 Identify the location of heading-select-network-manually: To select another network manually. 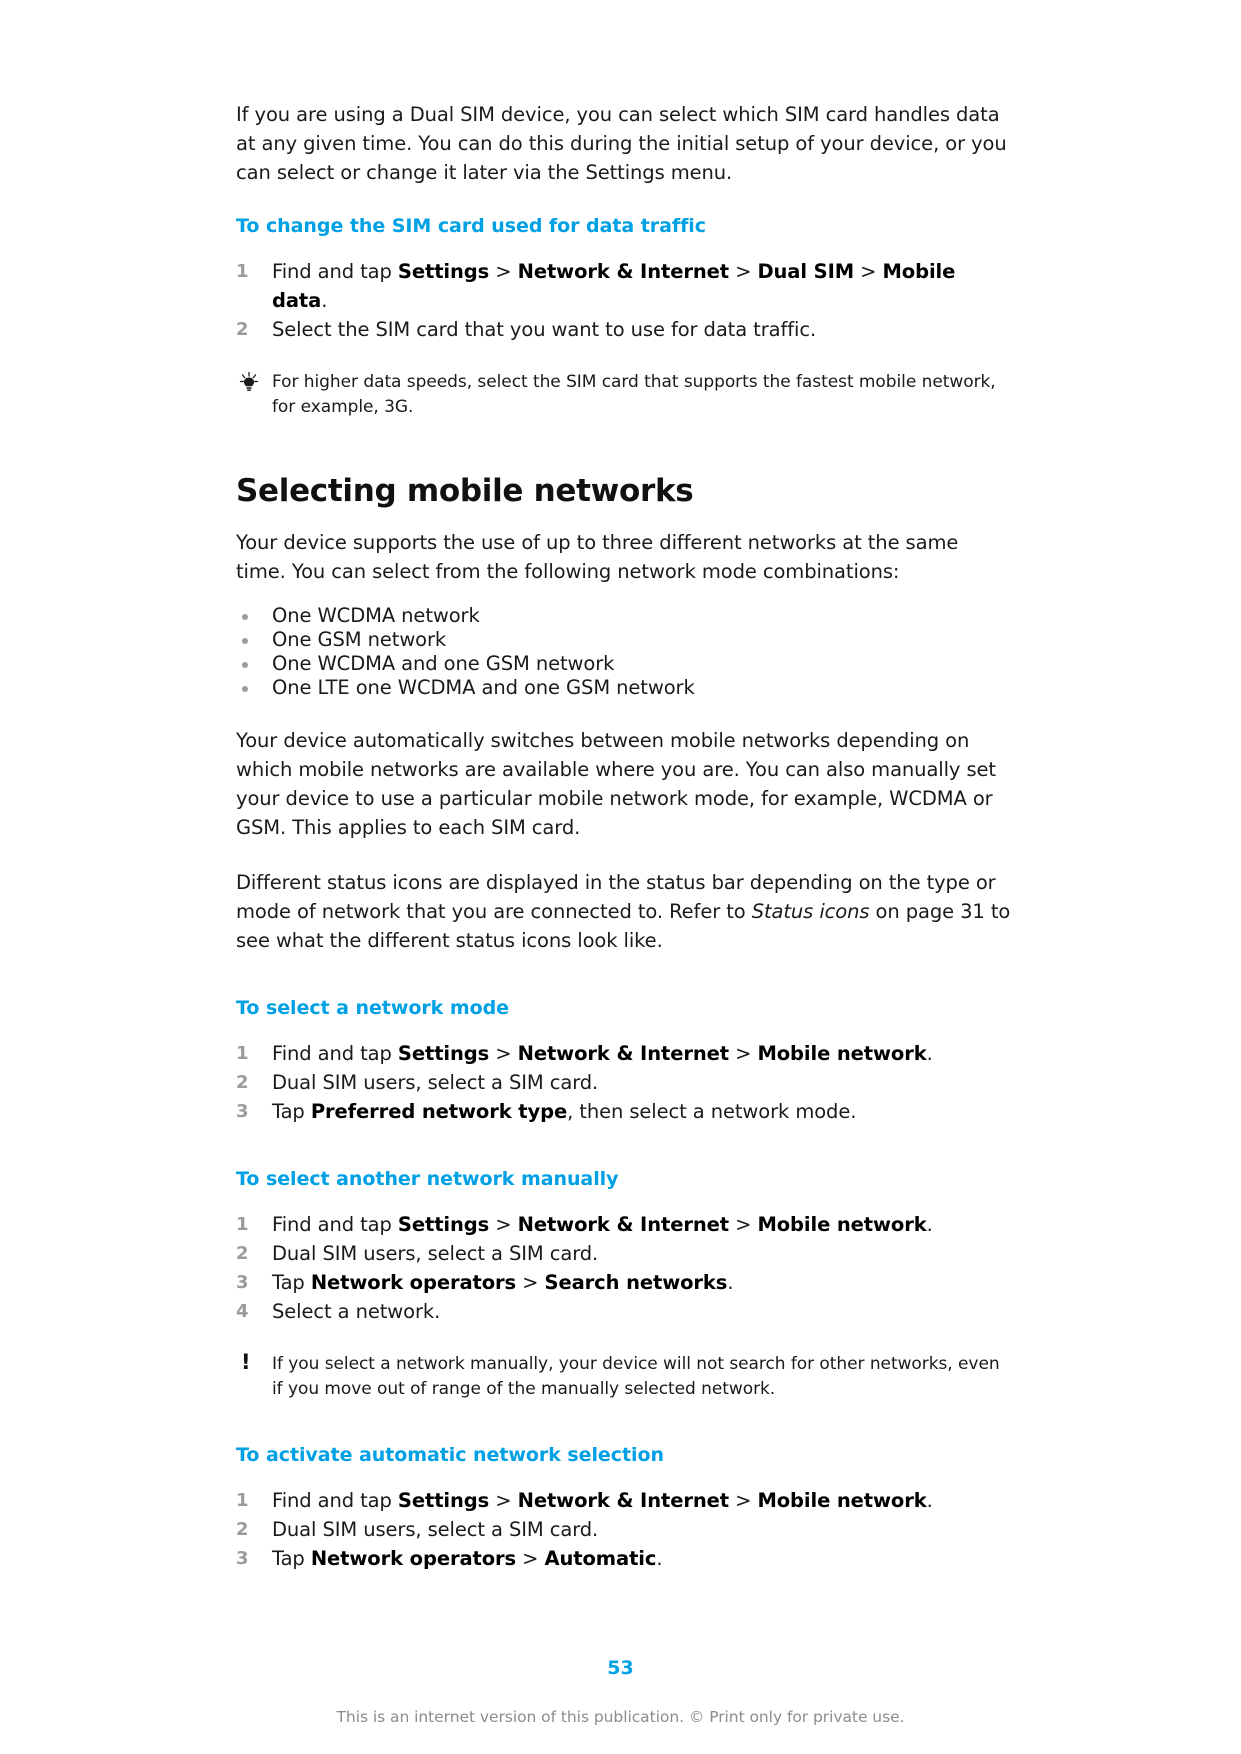
(427, 1179).